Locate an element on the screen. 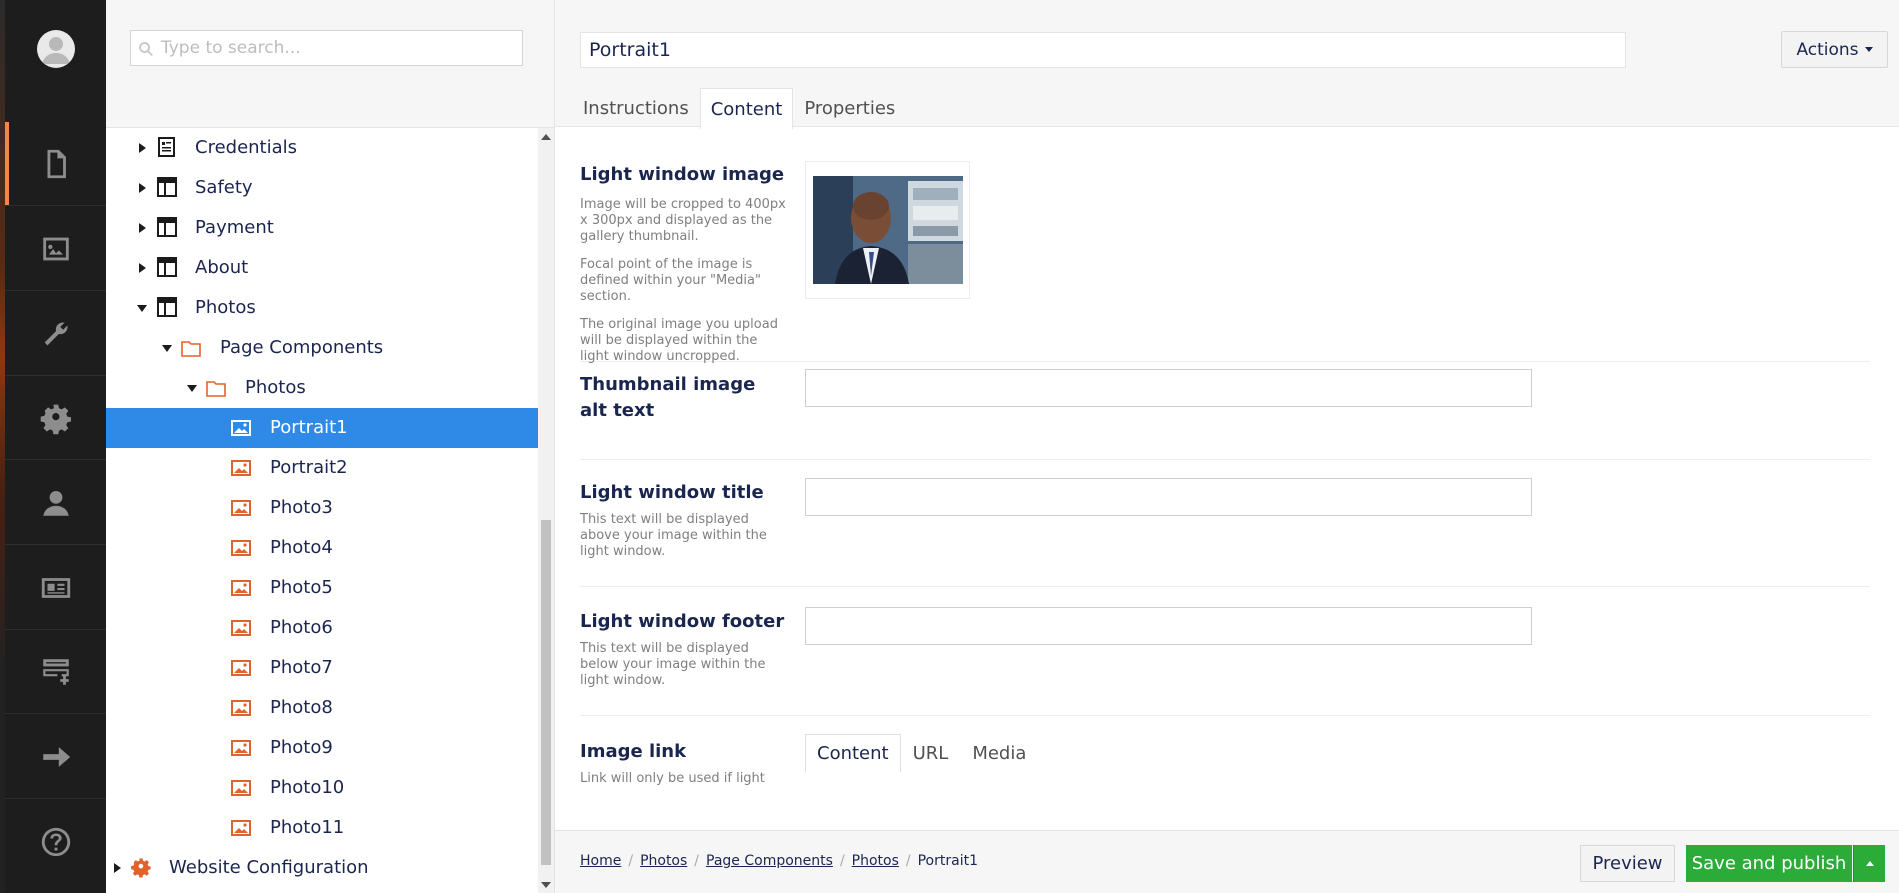 This screenshot has height=893, width=1899. thumbnail-alt-input is located at coordinates (1168, 388).